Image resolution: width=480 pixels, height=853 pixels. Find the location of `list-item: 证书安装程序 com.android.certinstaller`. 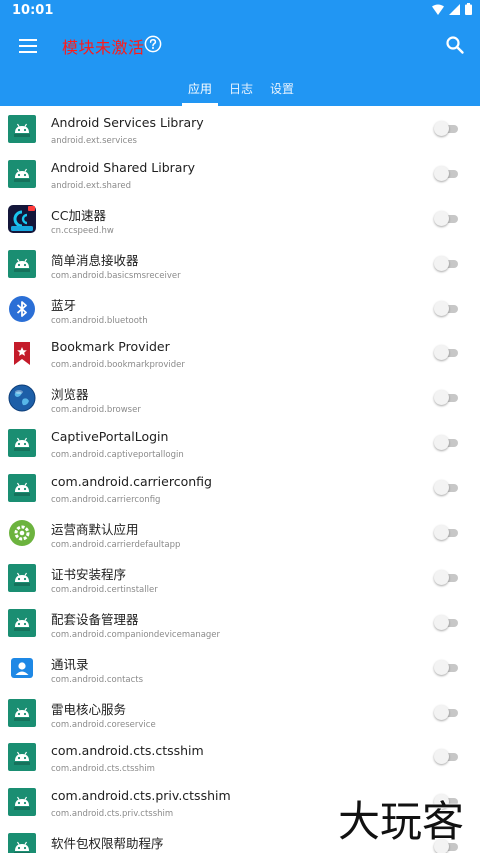

list-item: 证书安装程序 com.android.certinstaller is located at coordinates (240, 577).